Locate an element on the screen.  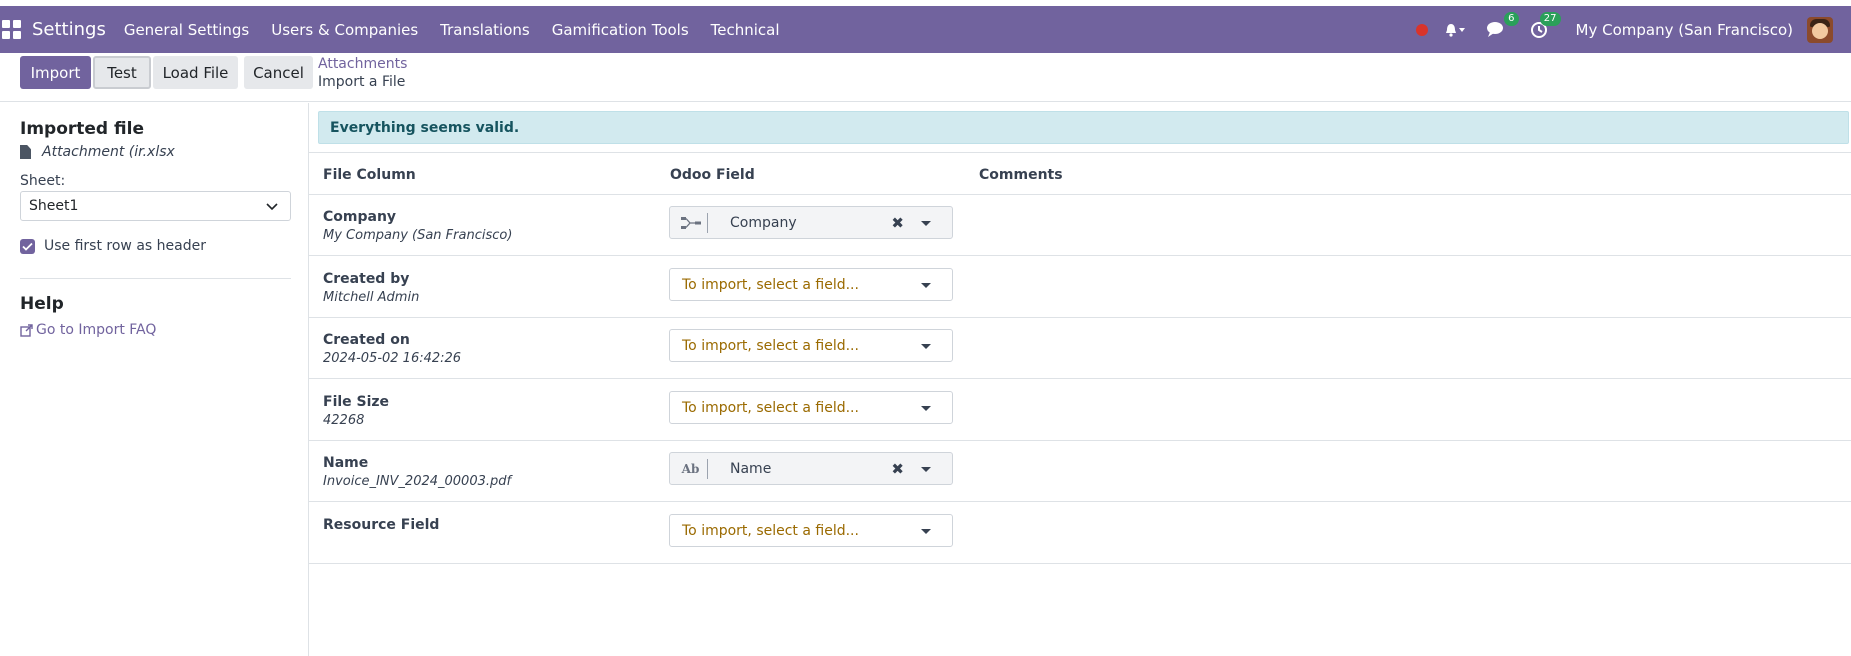
company-switcher: My Company (San Francisco) is located at coordinates (1684, 30).